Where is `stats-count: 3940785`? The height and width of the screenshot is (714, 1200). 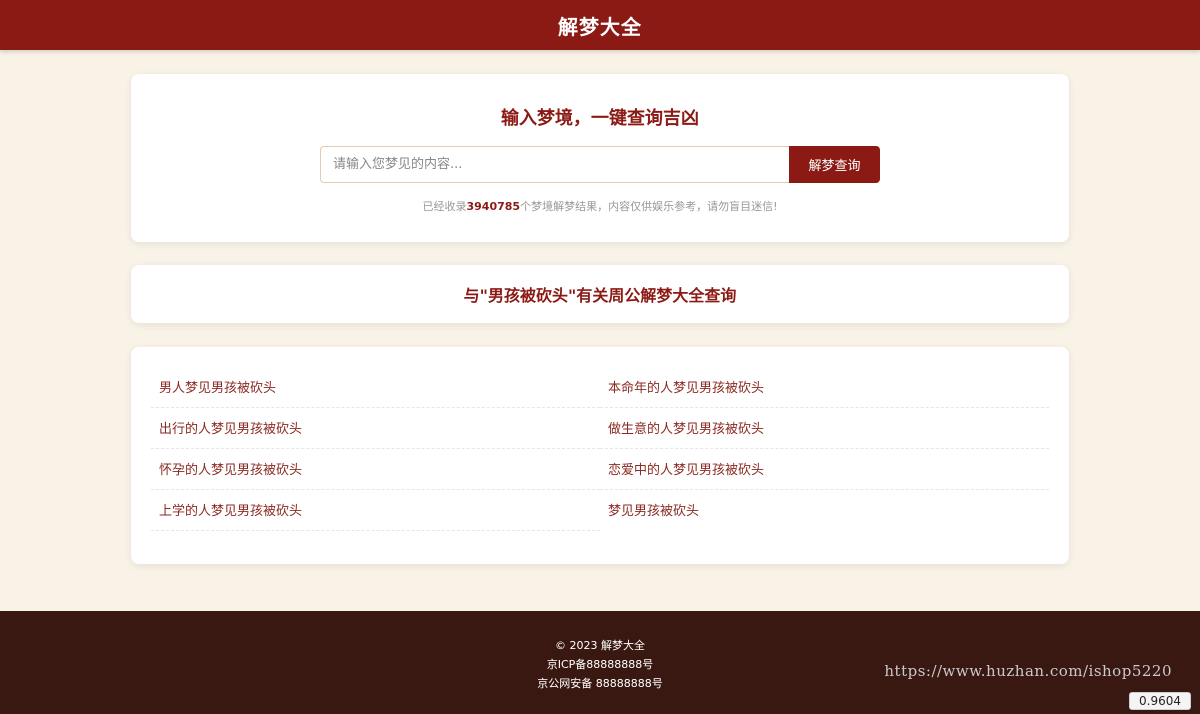 stats-count: 3940785 is located at coordinates (493, 206).